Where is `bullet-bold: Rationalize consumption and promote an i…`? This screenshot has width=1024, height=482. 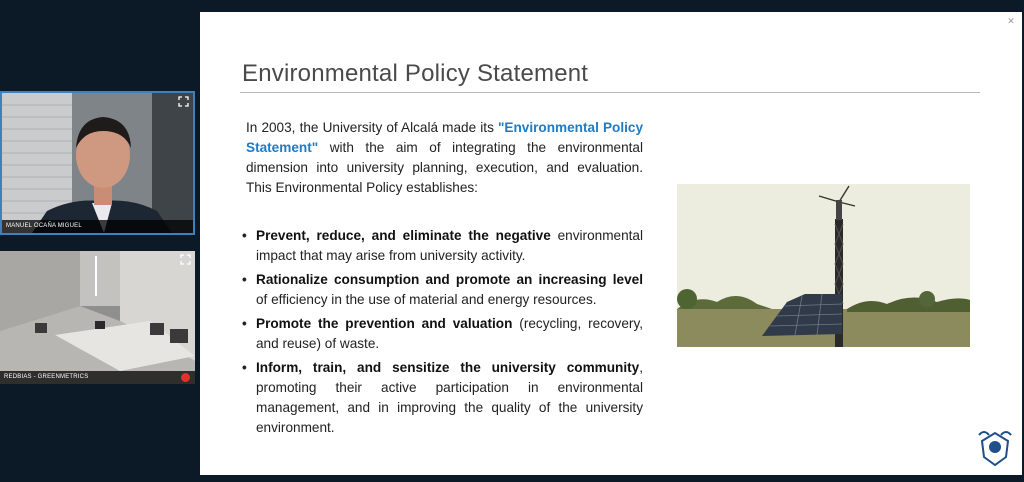
bullet-bold: Rationalize consumption and promote an i… is located at coordinates (449, 279).